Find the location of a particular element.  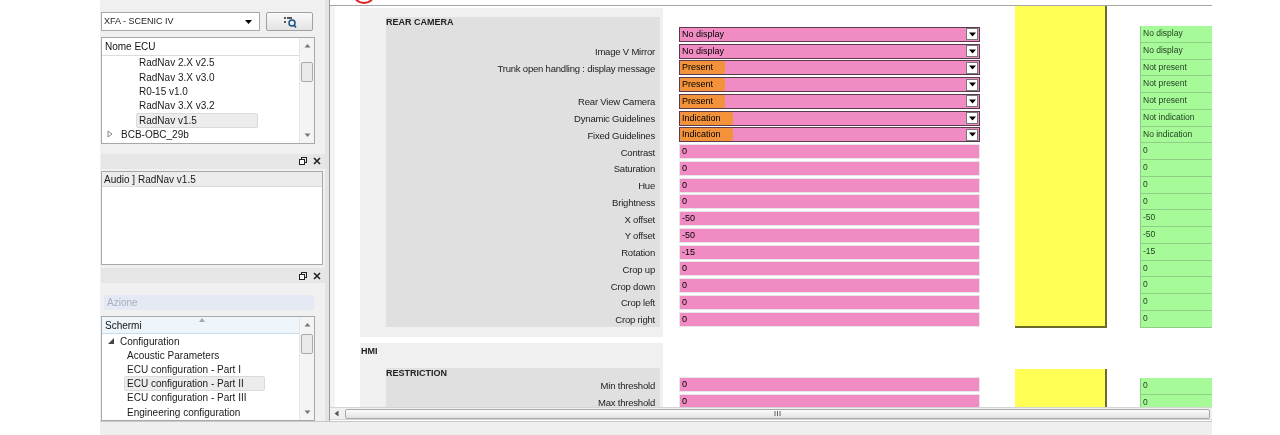

group-title: RESTRICTION is located at coordinates (417, 373).